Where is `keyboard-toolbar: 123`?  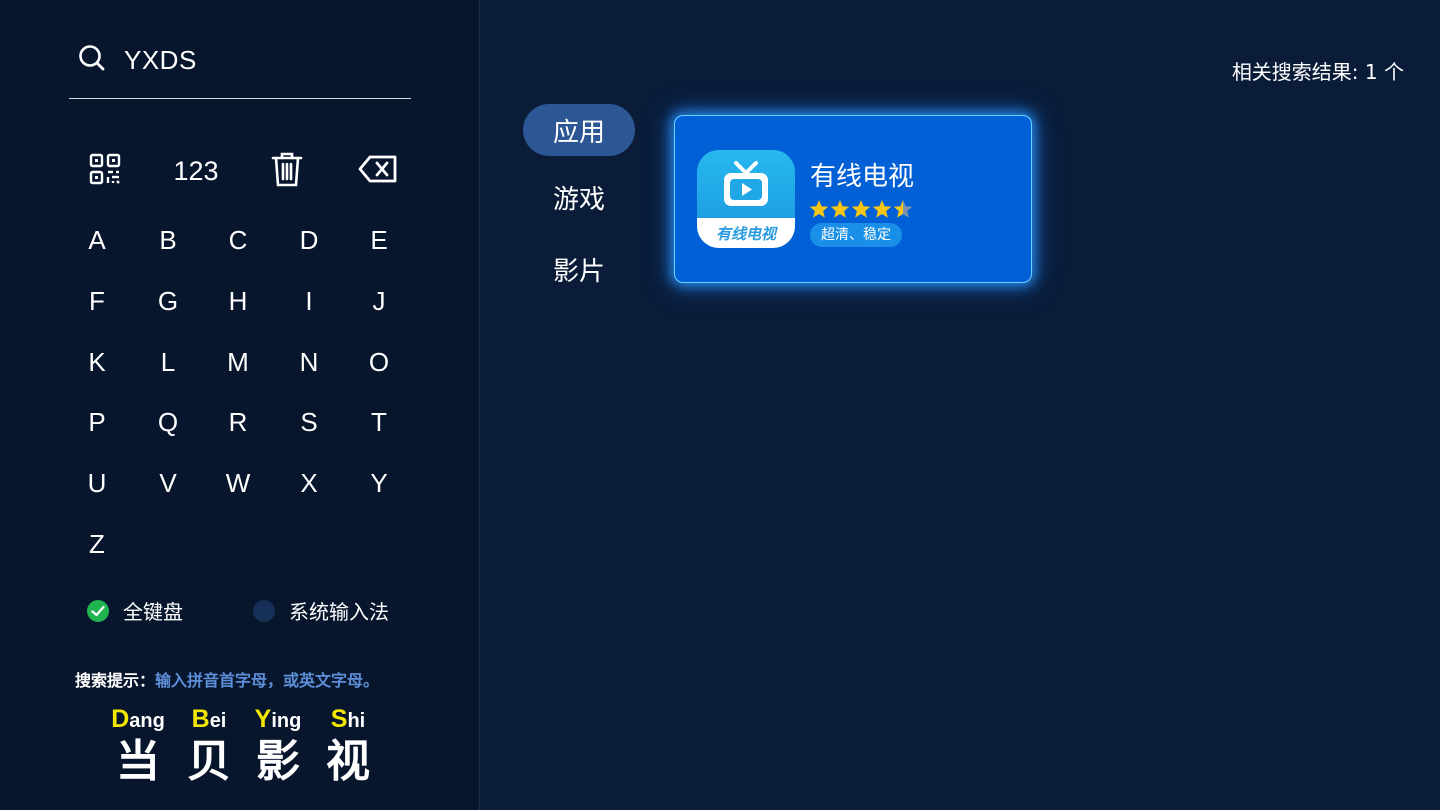 keyboard-toolbar: 123 is located at coordinates (245, 171).